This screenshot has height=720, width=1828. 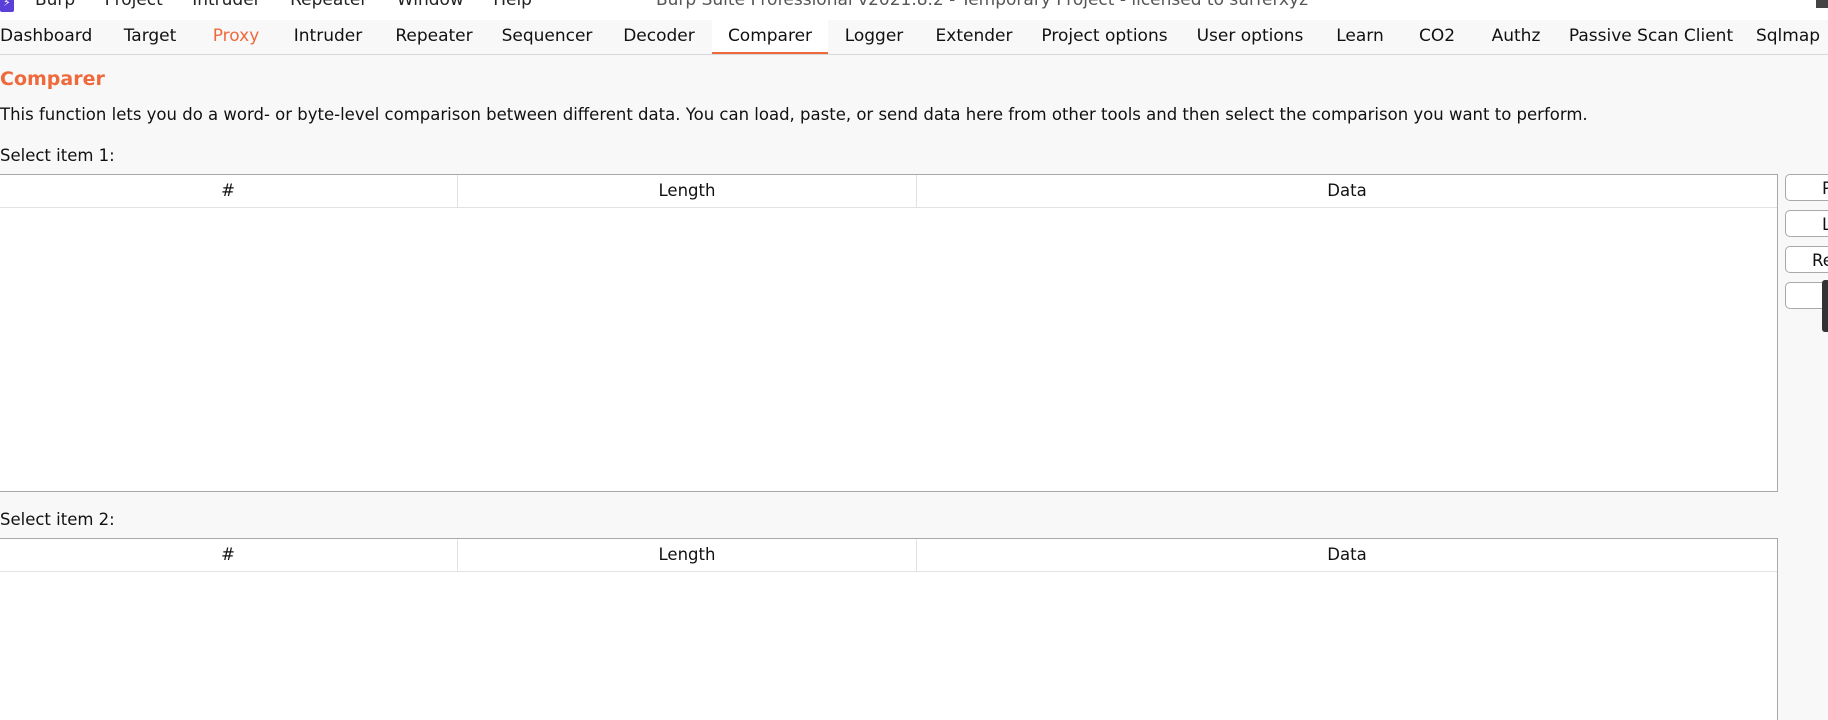 I want to click on tab-dashboard: Dashboard, so click(x=46, y=36).